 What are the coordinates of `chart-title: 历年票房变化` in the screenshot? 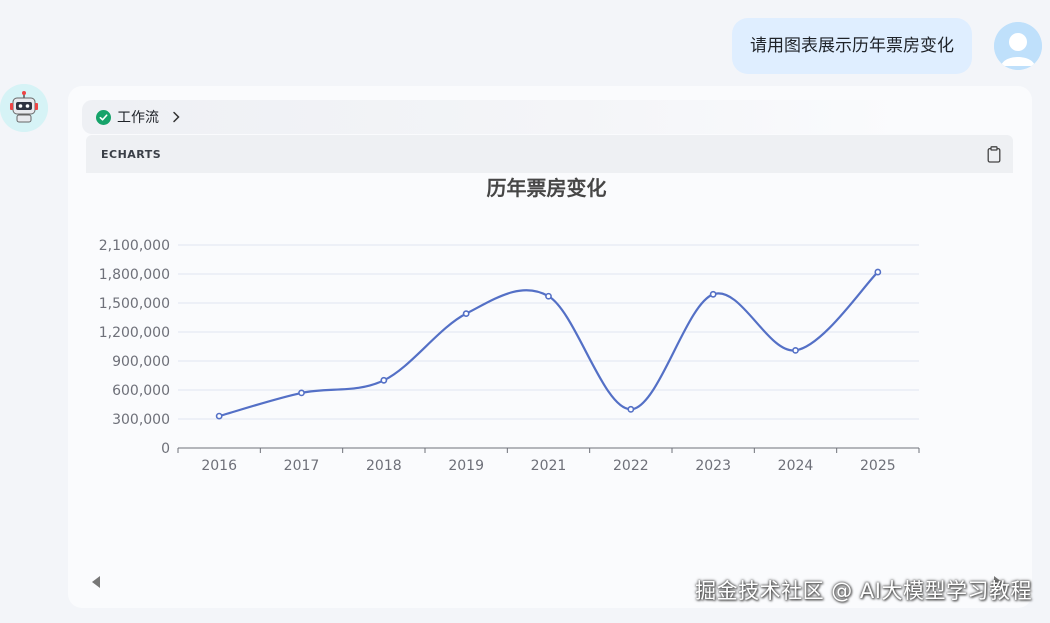 It's located at (547, 188).